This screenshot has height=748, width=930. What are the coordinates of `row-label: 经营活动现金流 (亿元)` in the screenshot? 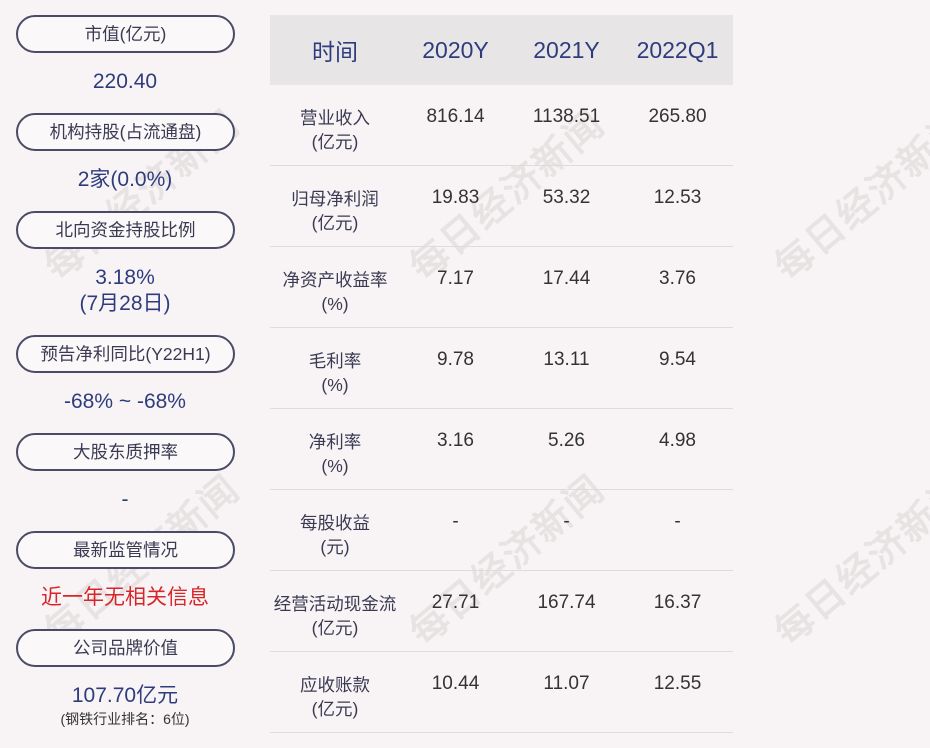 It's located at (335, 605).